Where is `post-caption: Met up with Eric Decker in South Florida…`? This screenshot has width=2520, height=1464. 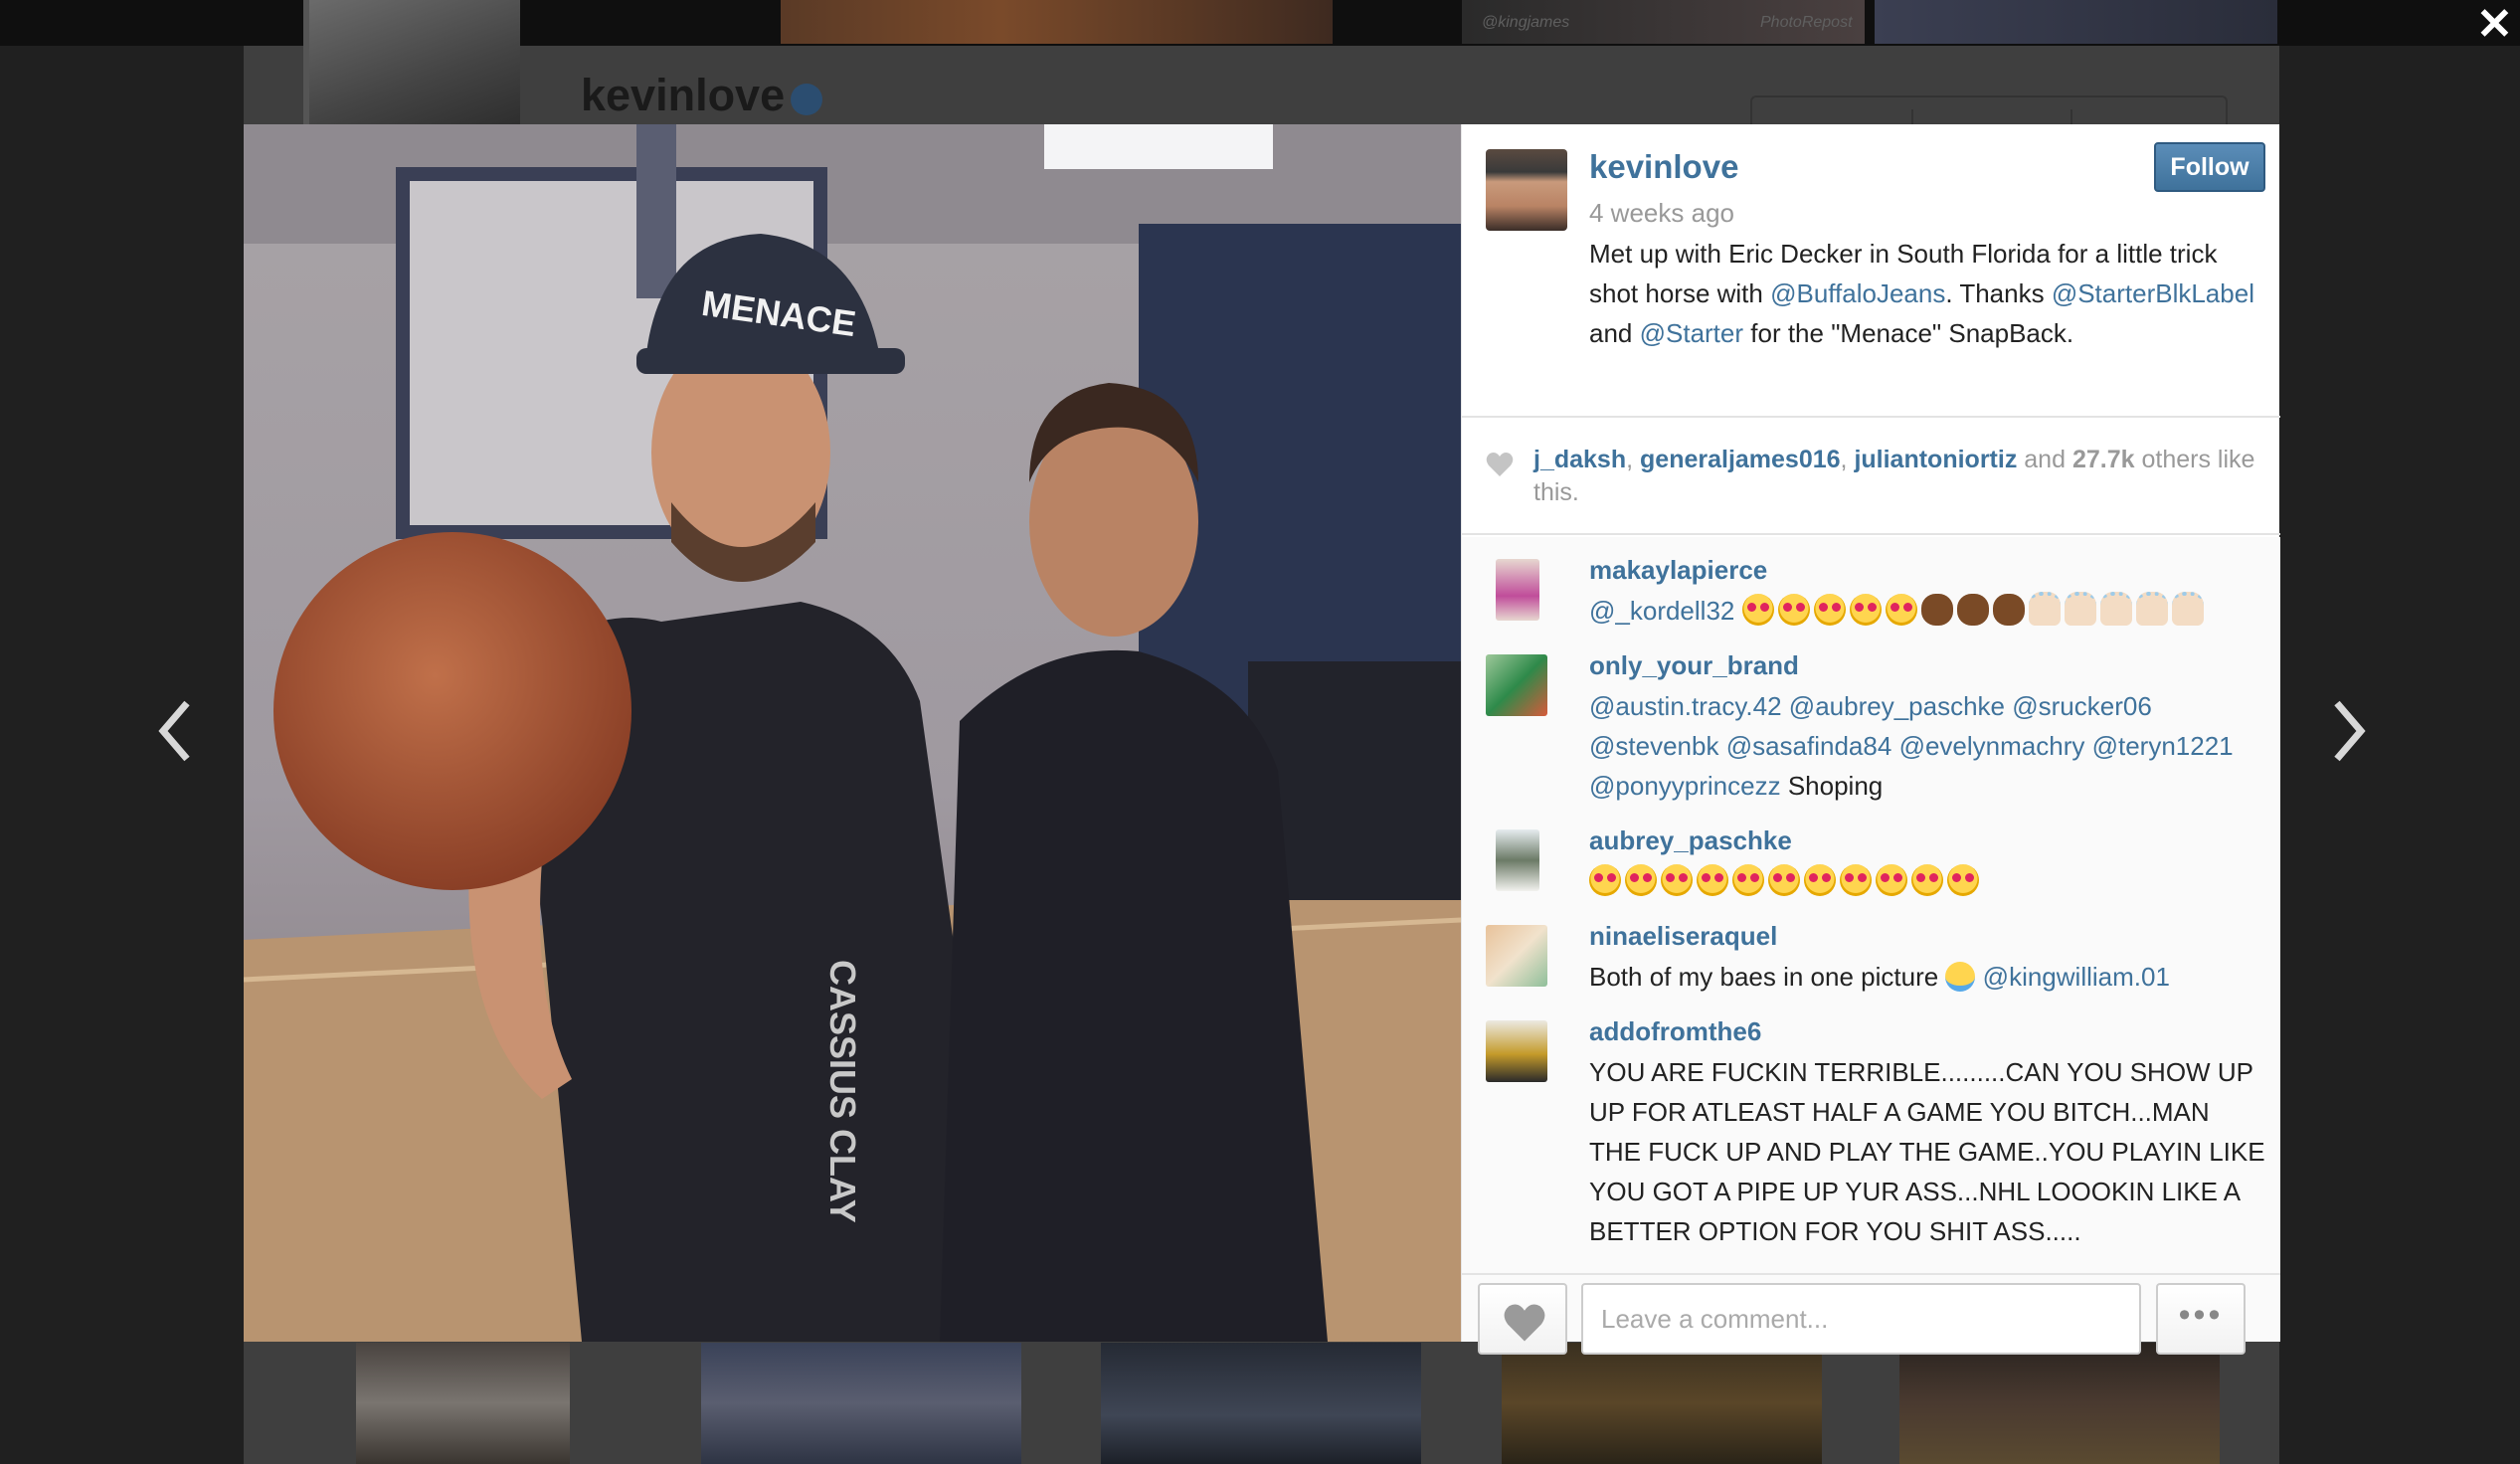
post-caption: Met up with Eric Decker in South Florida… is located at coordinates (1924, 293).